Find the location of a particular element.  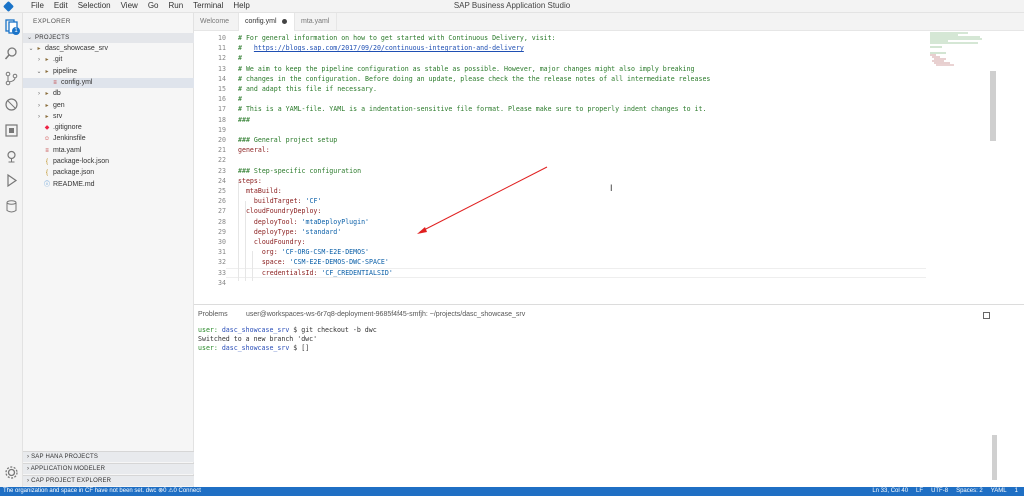

line-number: 29 is located at coordinates (222, 231).